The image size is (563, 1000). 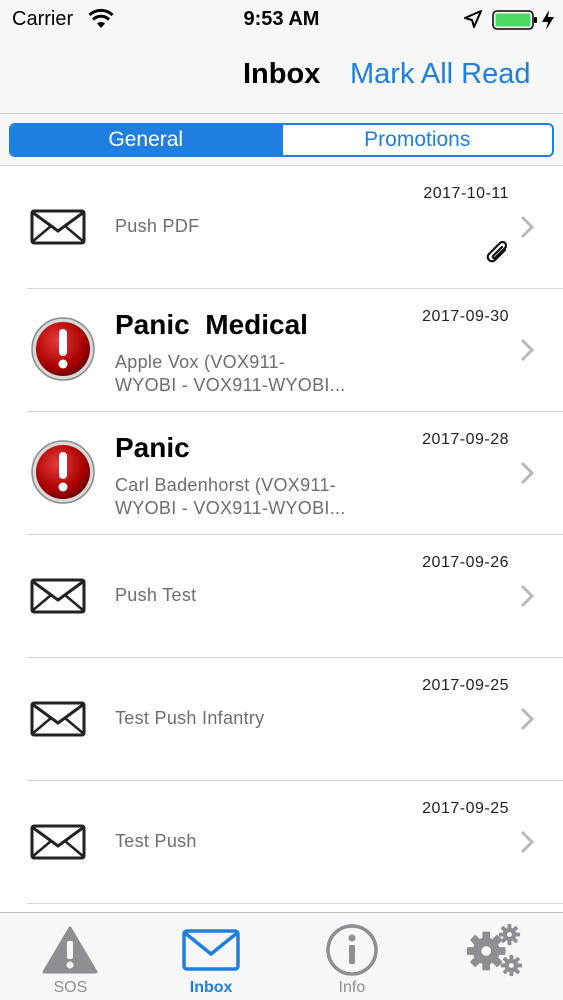 I want to click on tab-label: Info, so click(x=352, y=987).